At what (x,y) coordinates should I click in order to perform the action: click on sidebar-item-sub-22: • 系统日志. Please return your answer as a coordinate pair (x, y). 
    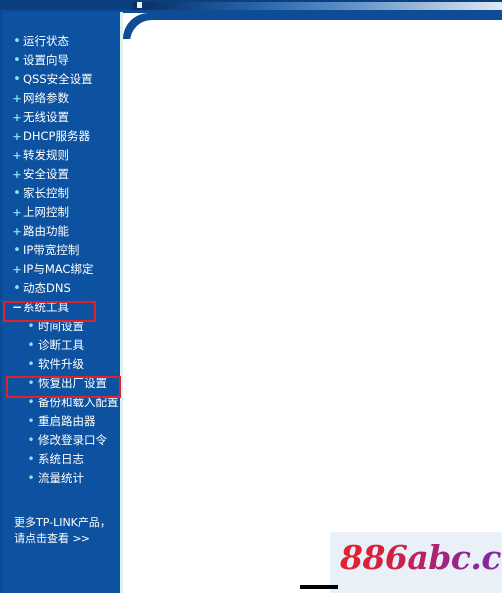
    Looking at the image, I should click on (60, 459).